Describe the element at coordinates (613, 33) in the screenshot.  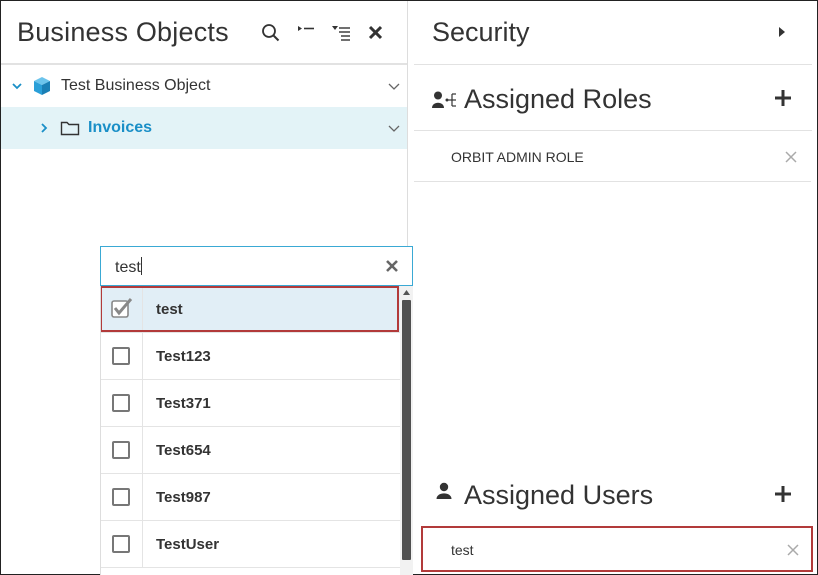
I see `security-header: Security` at that location.